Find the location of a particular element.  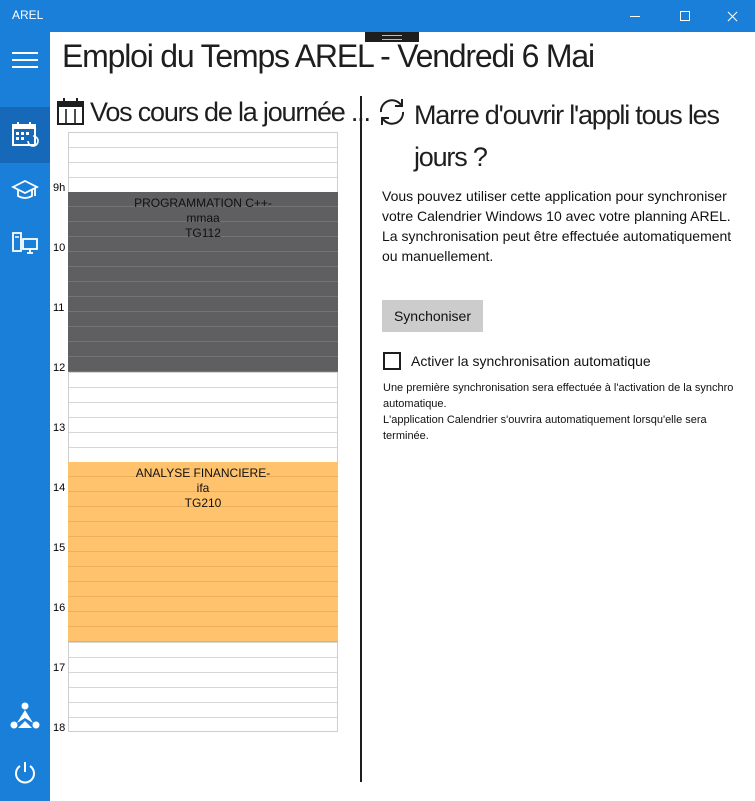

close-button is located at coordinates (732, 16).